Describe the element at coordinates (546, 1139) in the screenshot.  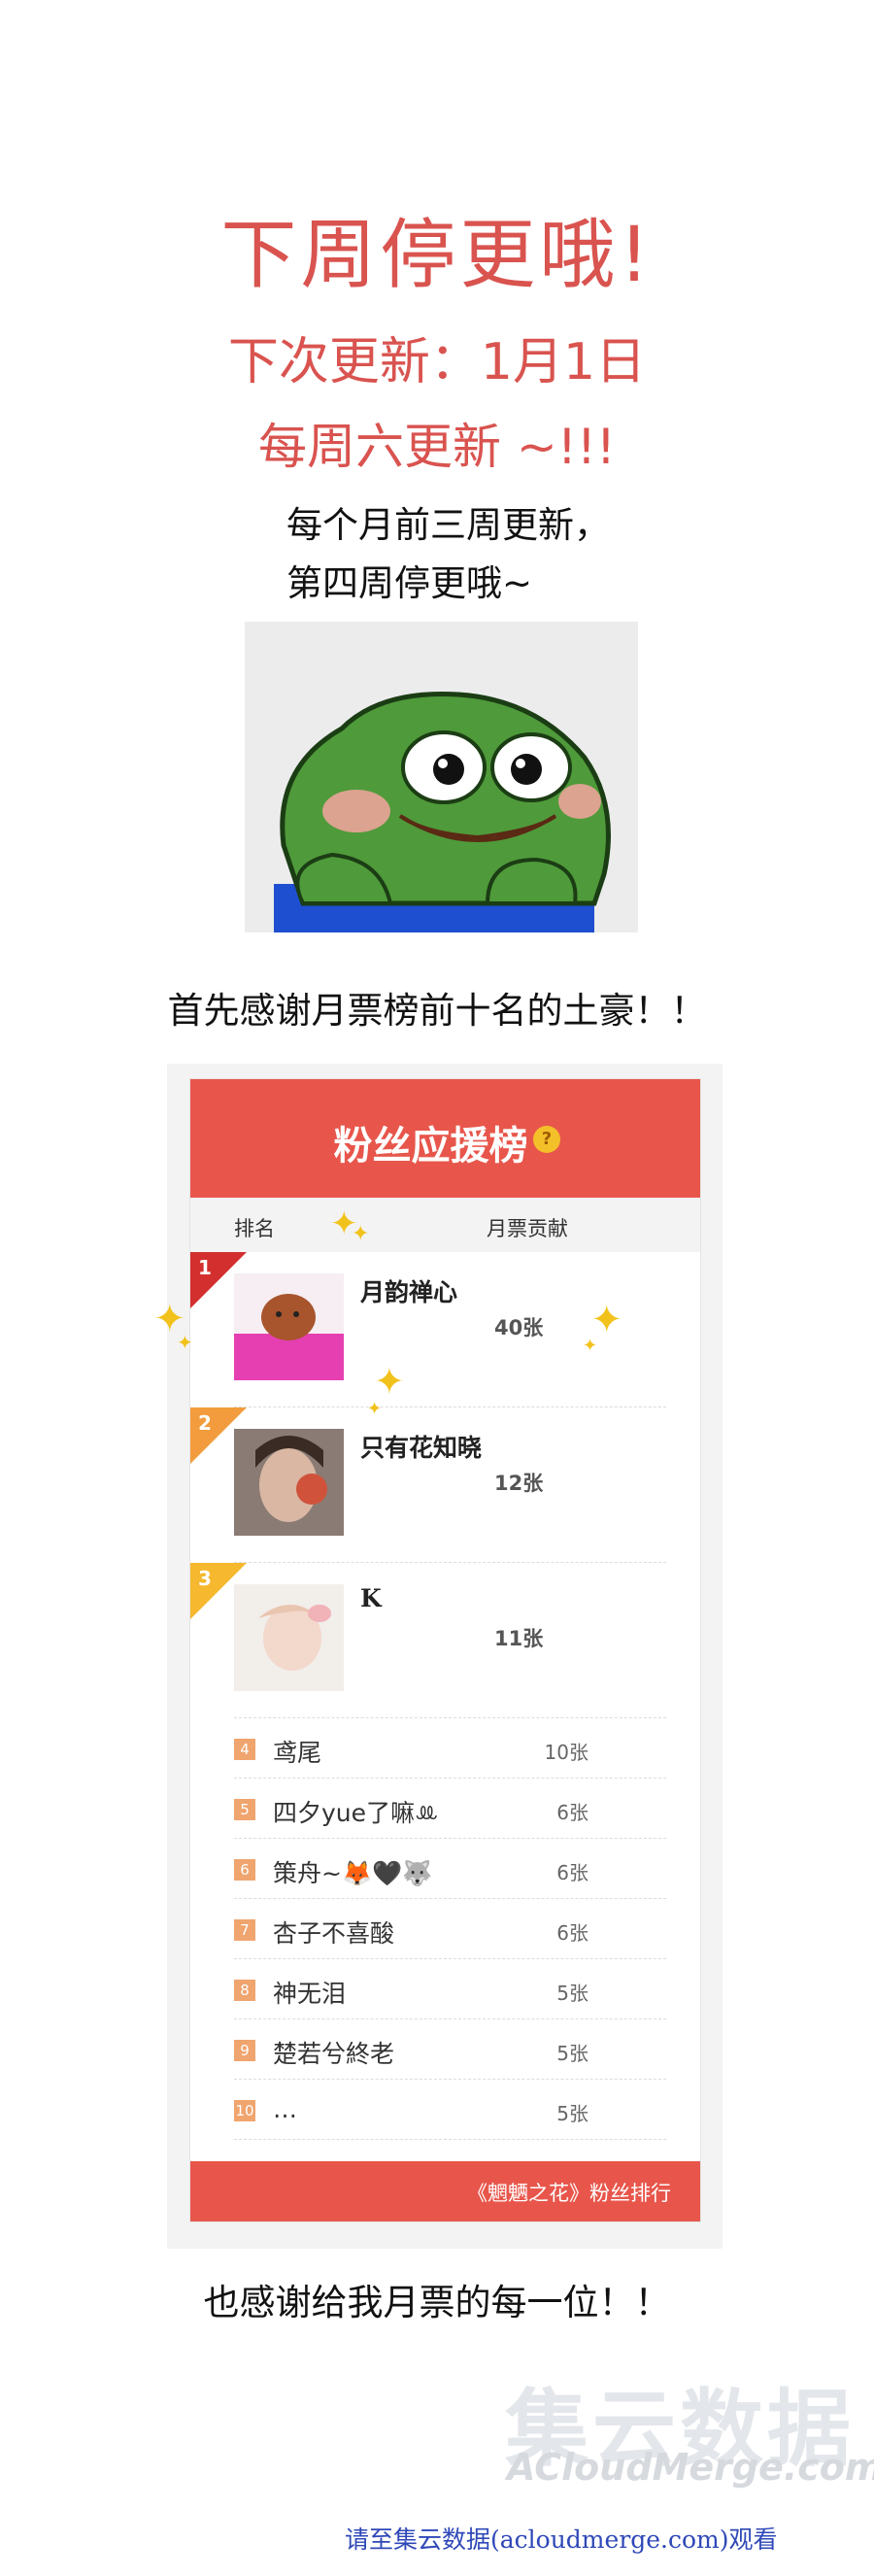
I see `help-icon: ?` at that location.